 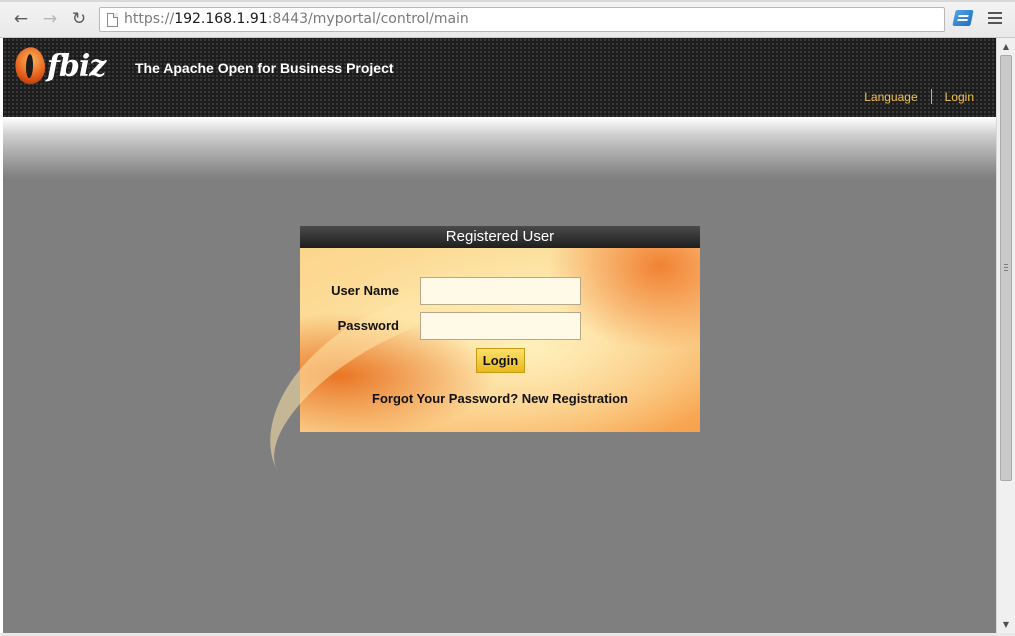 I want to click on password-label: Password, so click(x=368, y=325).